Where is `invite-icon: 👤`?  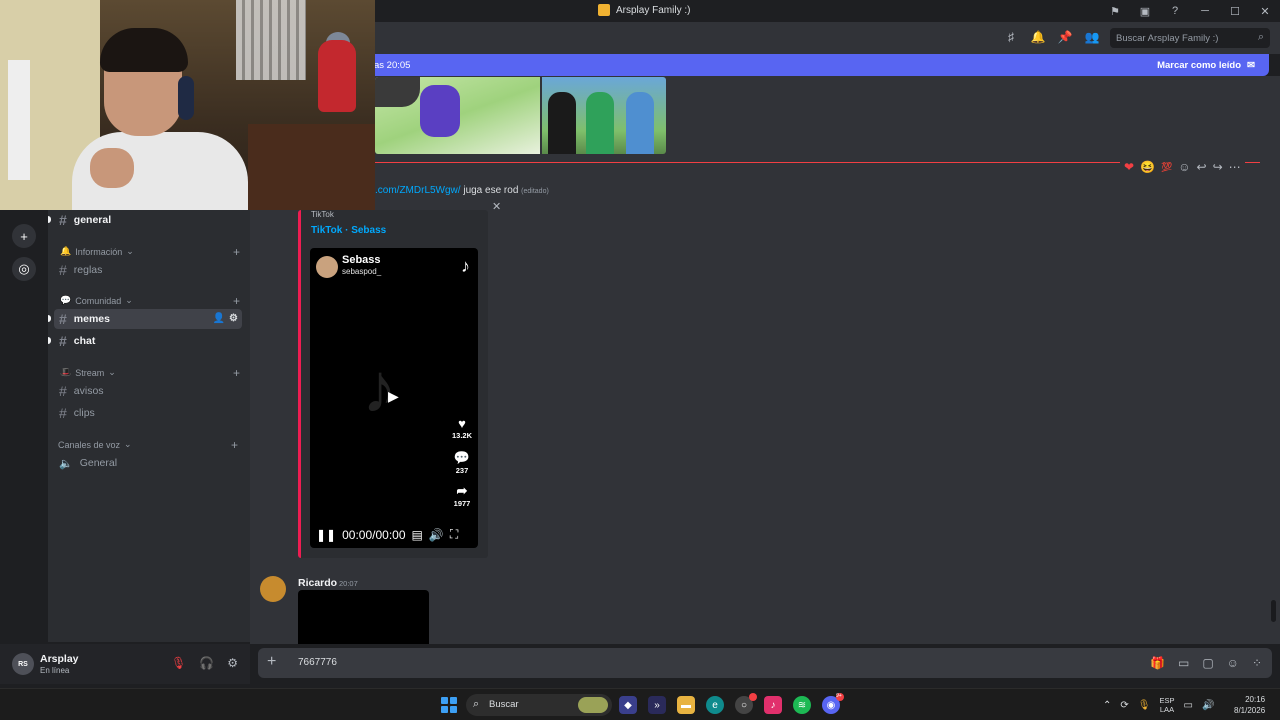 invite-icon: 👤 is located at coordinates (219, 318).